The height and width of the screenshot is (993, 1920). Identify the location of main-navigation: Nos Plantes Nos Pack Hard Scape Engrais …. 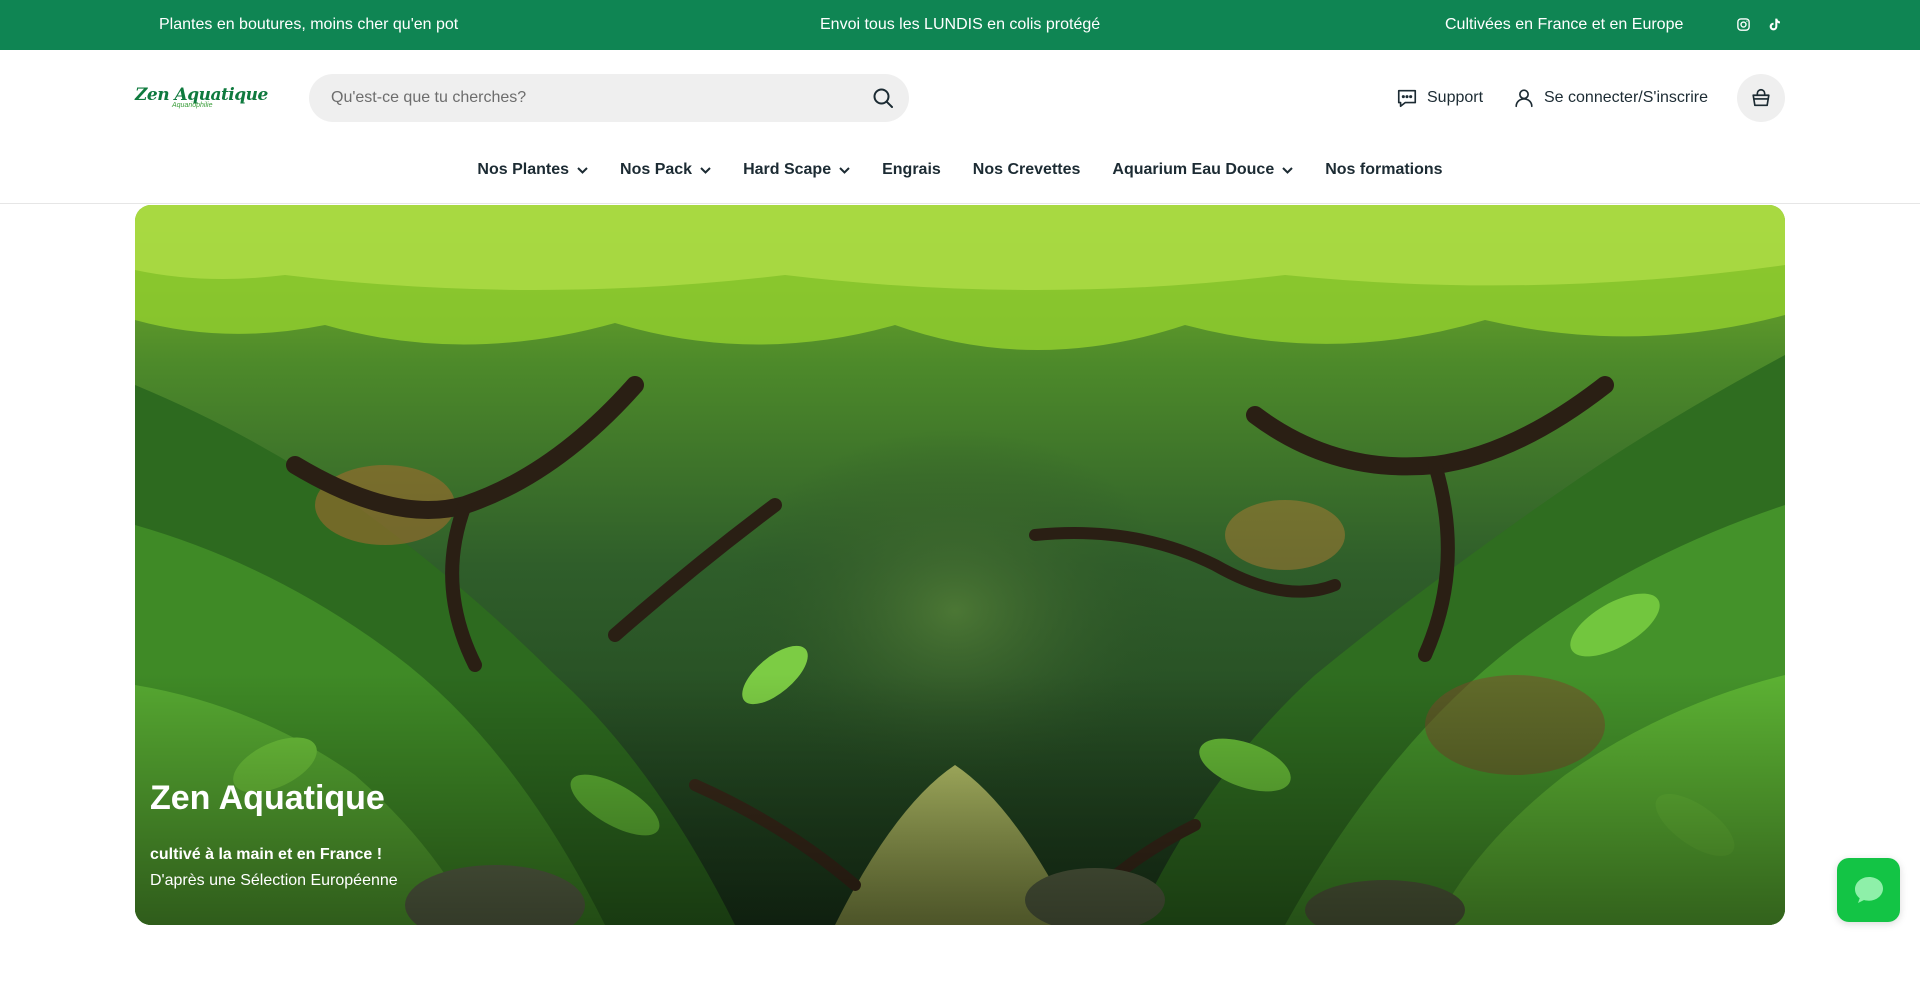
(960, 170).